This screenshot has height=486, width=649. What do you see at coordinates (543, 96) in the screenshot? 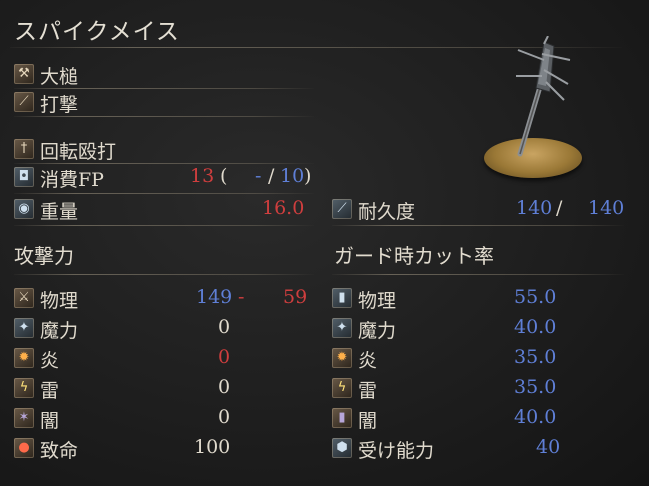
I see `spiked-mace-icon` at bounding box center [543, 96].